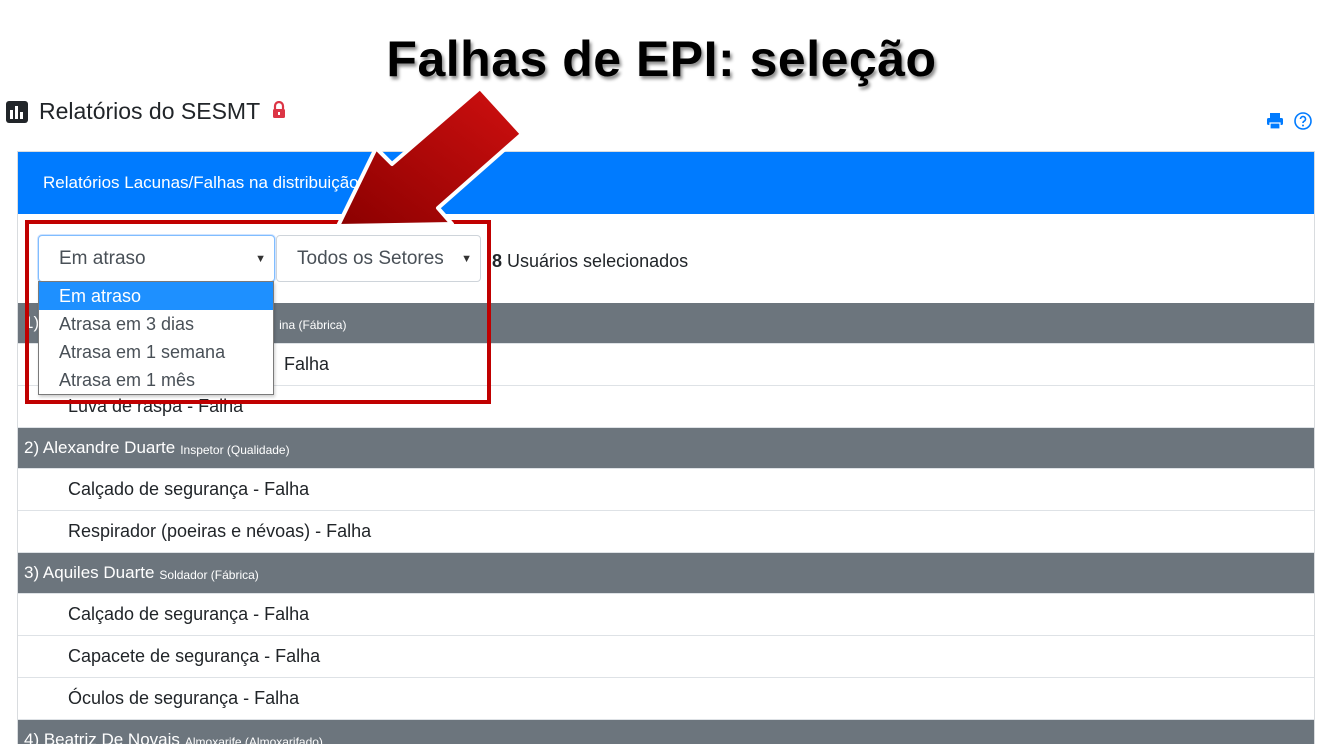  I want to click on dropdown-option: Atrasa em 1 semana, so click(156, 352).